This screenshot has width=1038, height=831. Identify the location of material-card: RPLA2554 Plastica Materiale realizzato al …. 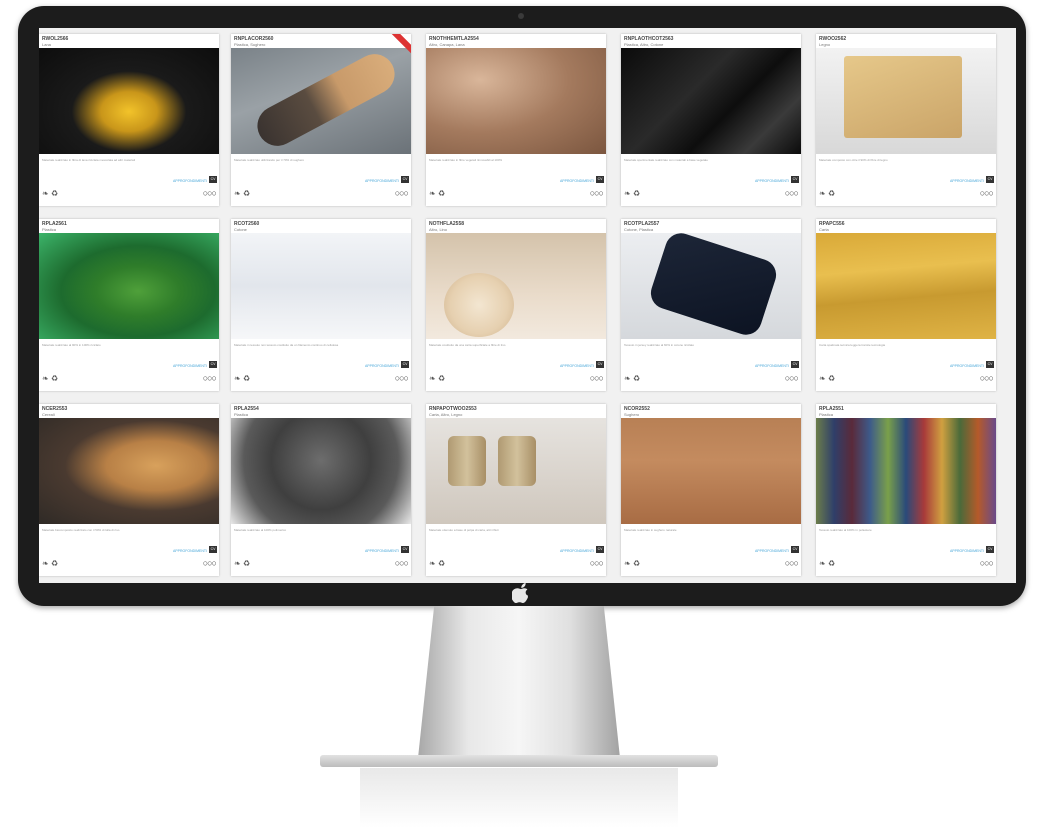
(321, 490).